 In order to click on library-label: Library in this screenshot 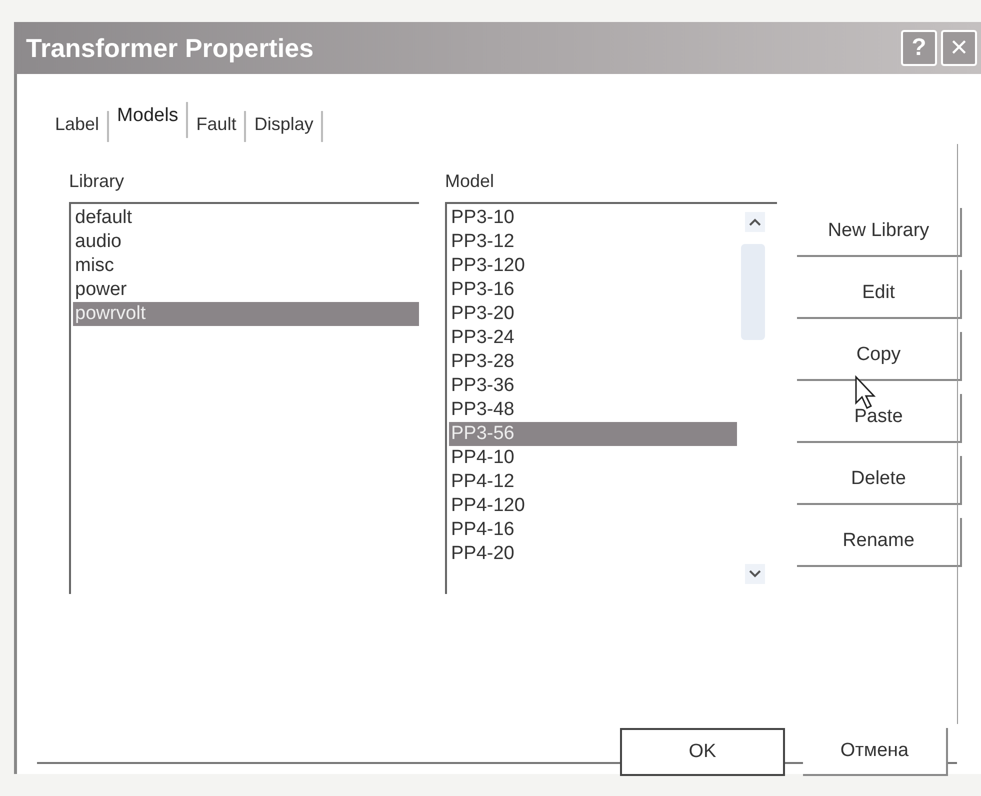, I will do `click(97, 181)`.